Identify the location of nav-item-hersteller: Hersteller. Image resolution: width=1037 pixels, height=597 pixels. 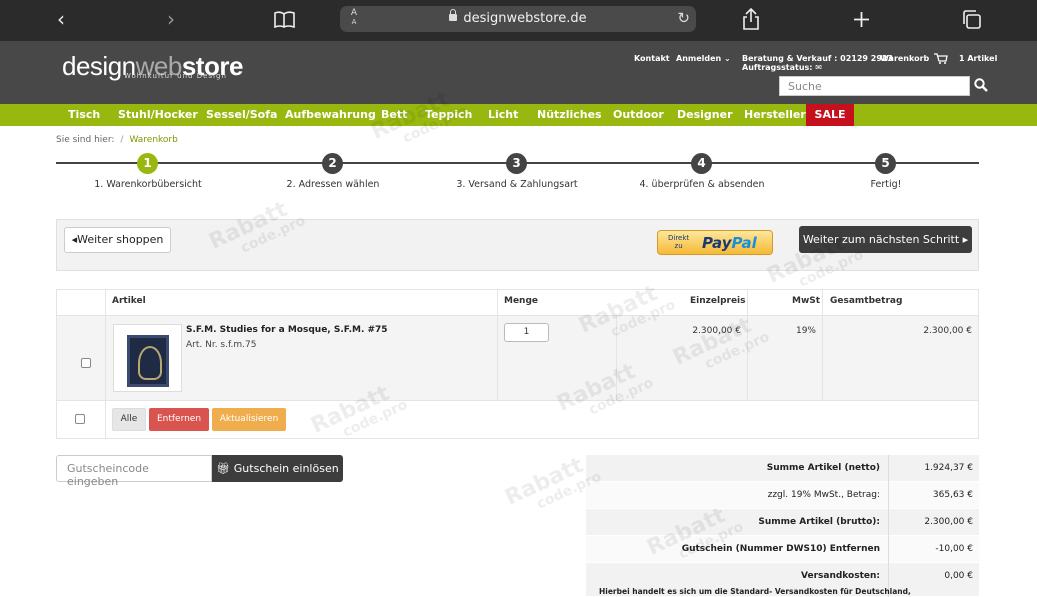
(775, 114).